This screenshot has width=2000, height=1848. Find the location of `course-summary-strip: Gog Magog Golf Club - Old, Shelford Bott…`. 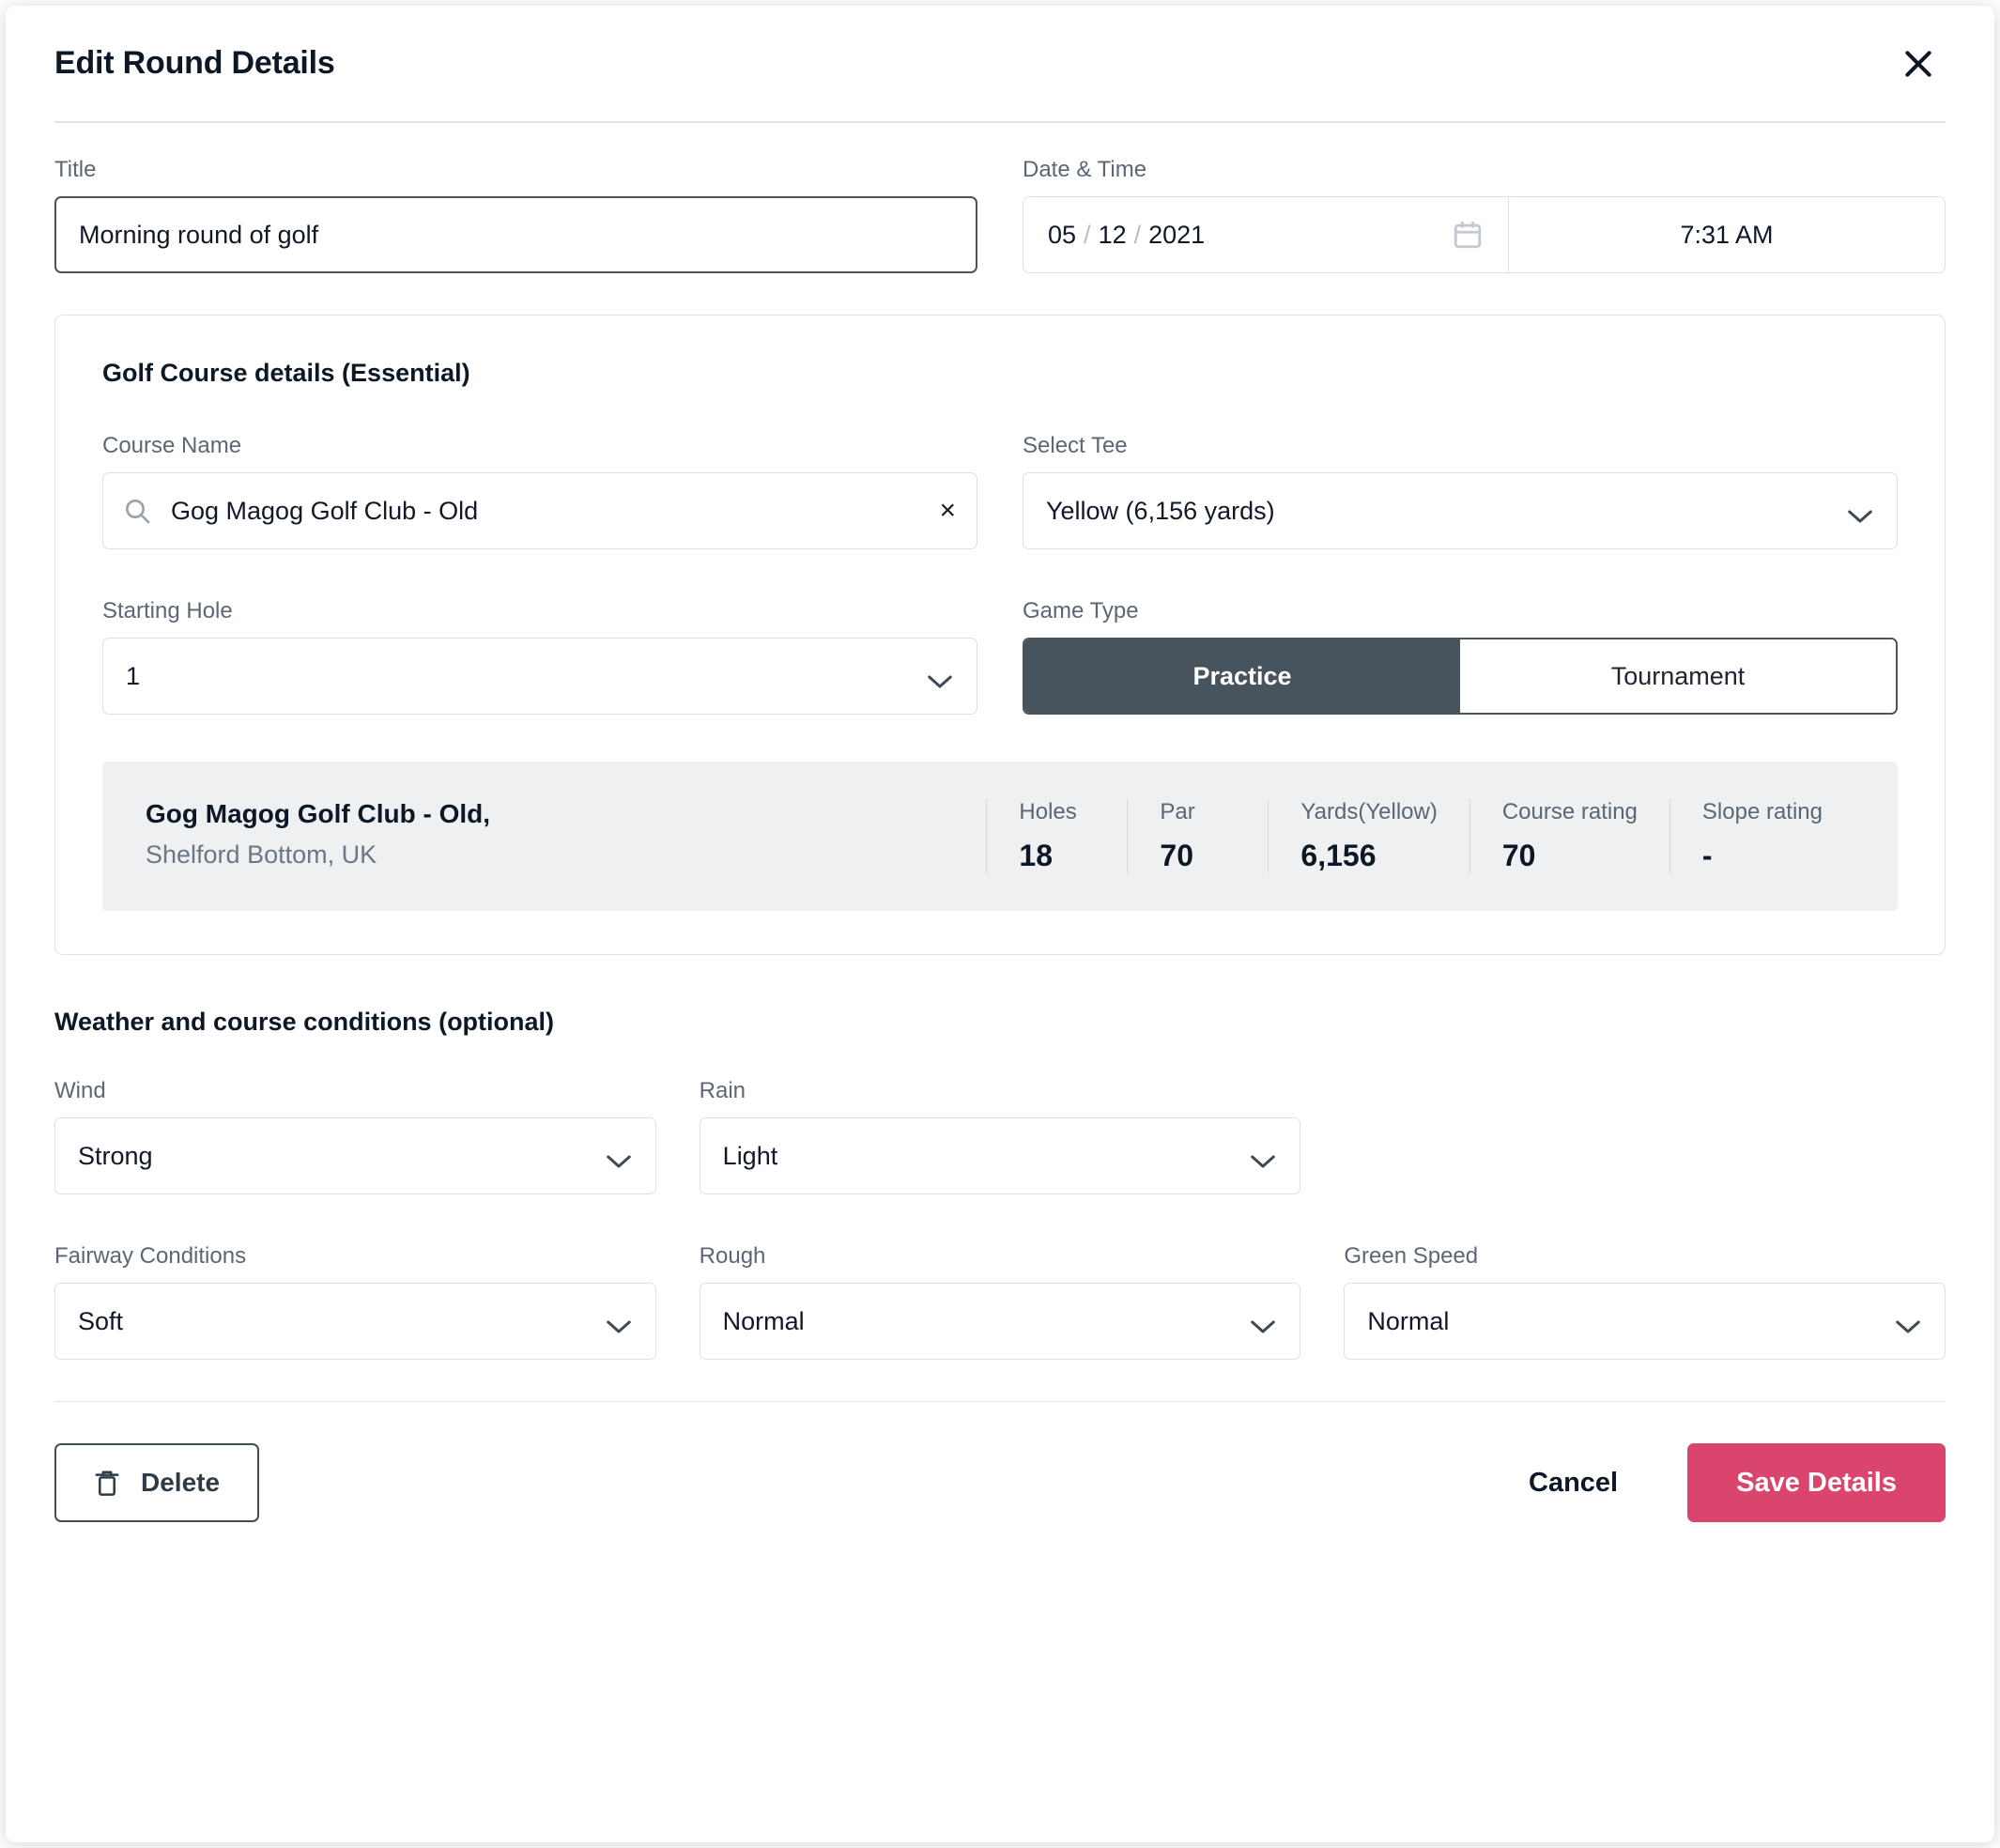

course-summary-strip: Gog Magog Golf Club - Old, Shelford Bott… is located at coordinates (1000, 836).